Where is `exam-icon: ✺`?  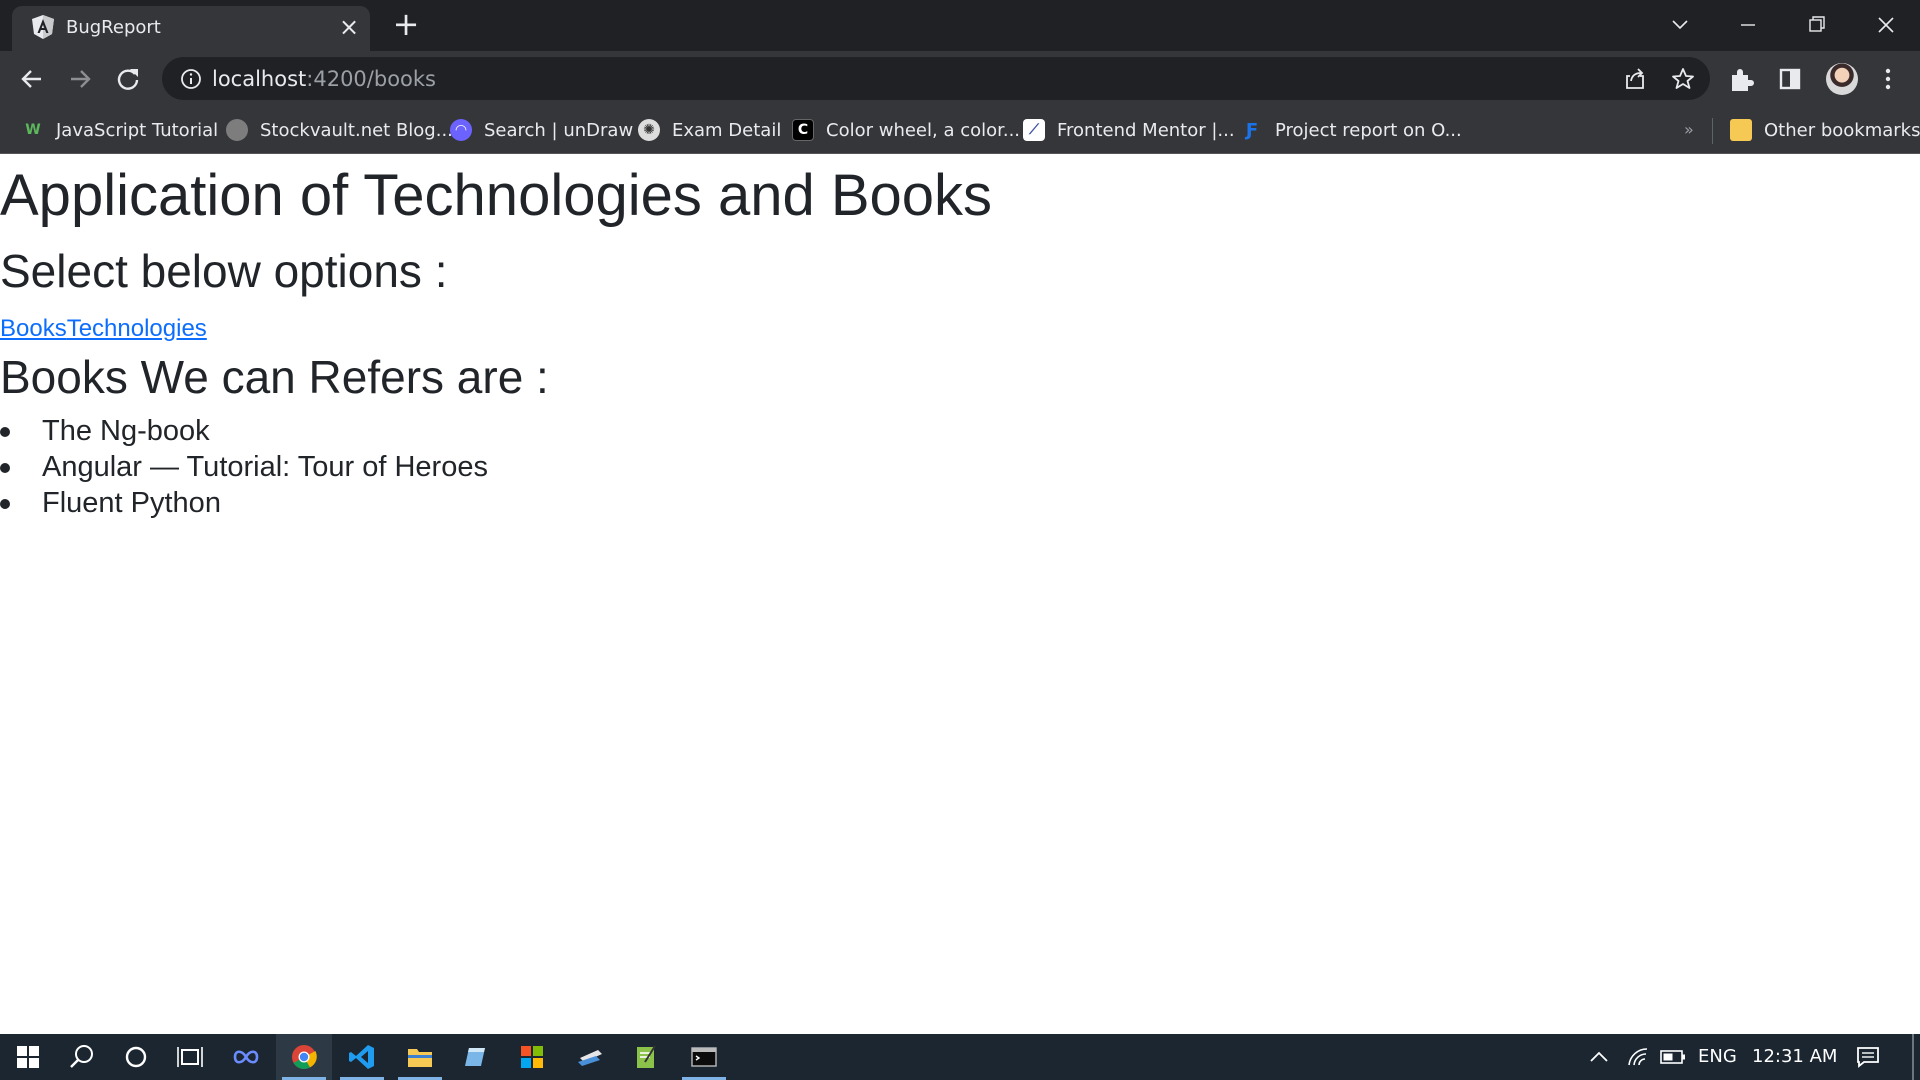 exam-icon: ✺ is located at coordinates (649, 130).